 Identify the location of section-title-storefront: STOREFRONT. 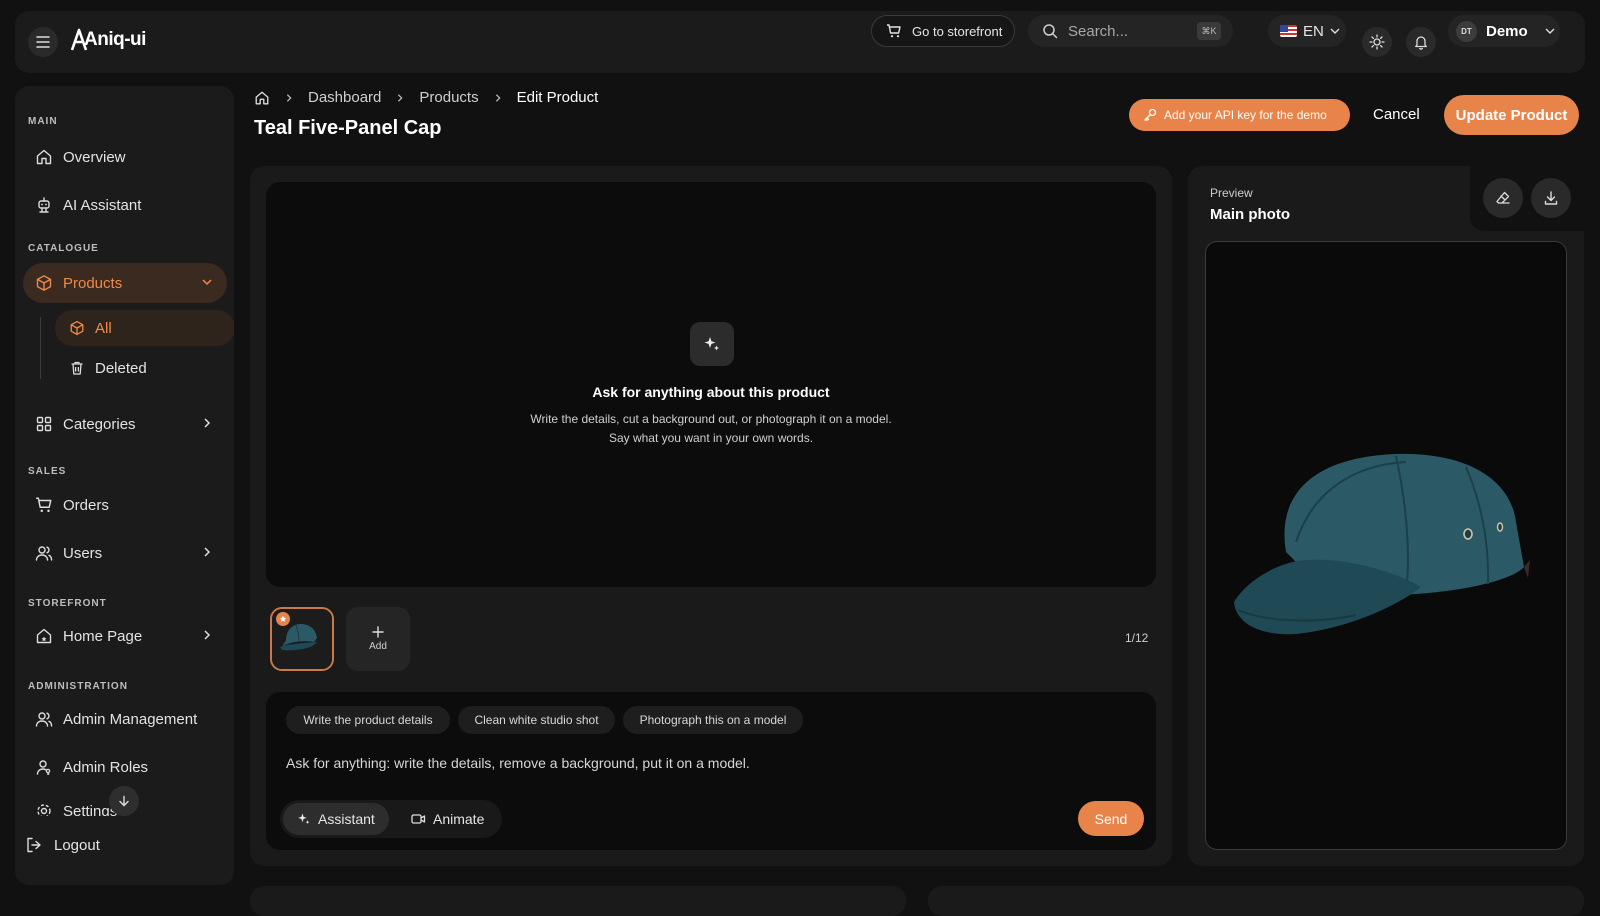
(67, 603).